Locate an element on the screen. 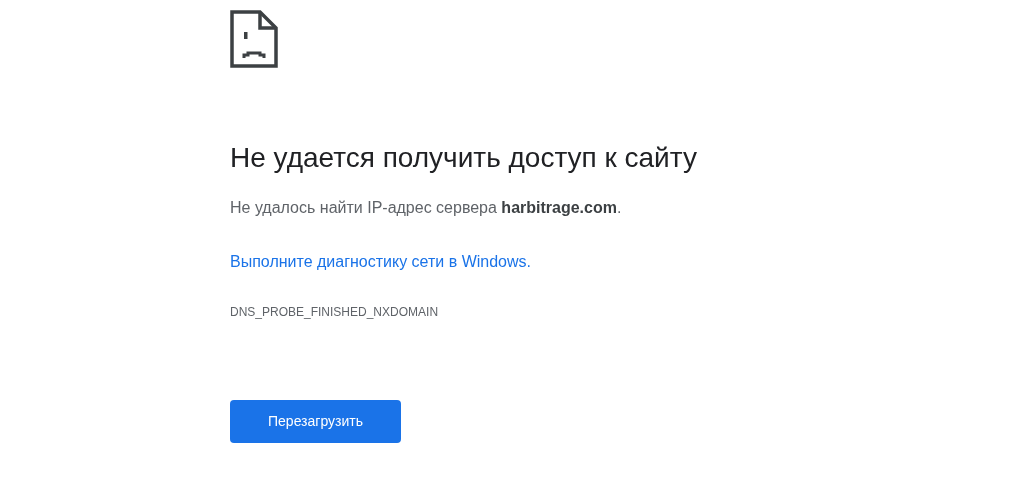 Image resolution: width=1024 pixels, height=477 pixels. reload-button: Перезагрузить is located at coordinates (315, 421).